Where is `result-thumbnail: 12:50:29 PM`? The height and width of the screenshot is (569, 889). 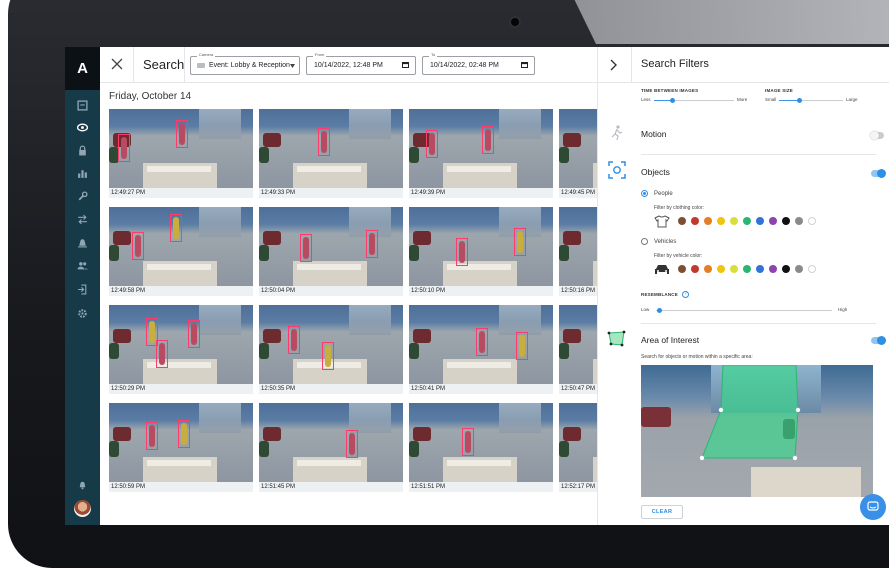 result-thumbnail: 12:50:29 PM is located at coordinates (181, 349).